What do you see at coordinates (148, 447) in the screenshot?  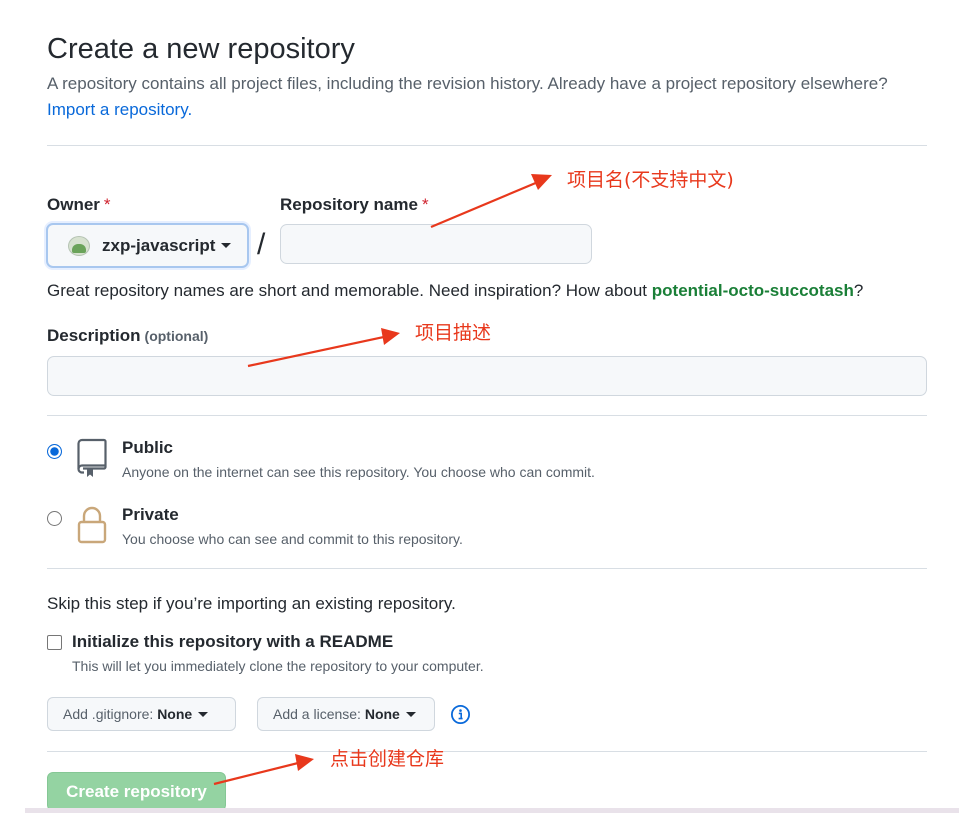 I see `public-title: Public` at bounding box center [148, 447].